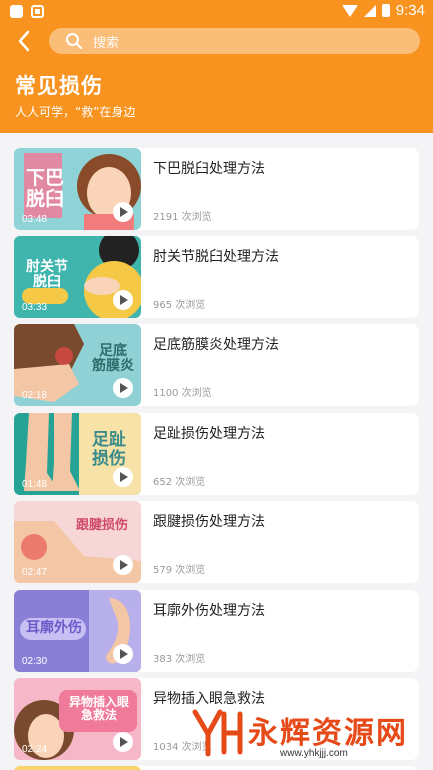  What do you see at coordinates (216, 365) in the screenshot?
I see `list-item: 足底 筋膜炎 02:18 足底筋膜炎处理方法 1100 次浏览` at bounding box center [216, 365].